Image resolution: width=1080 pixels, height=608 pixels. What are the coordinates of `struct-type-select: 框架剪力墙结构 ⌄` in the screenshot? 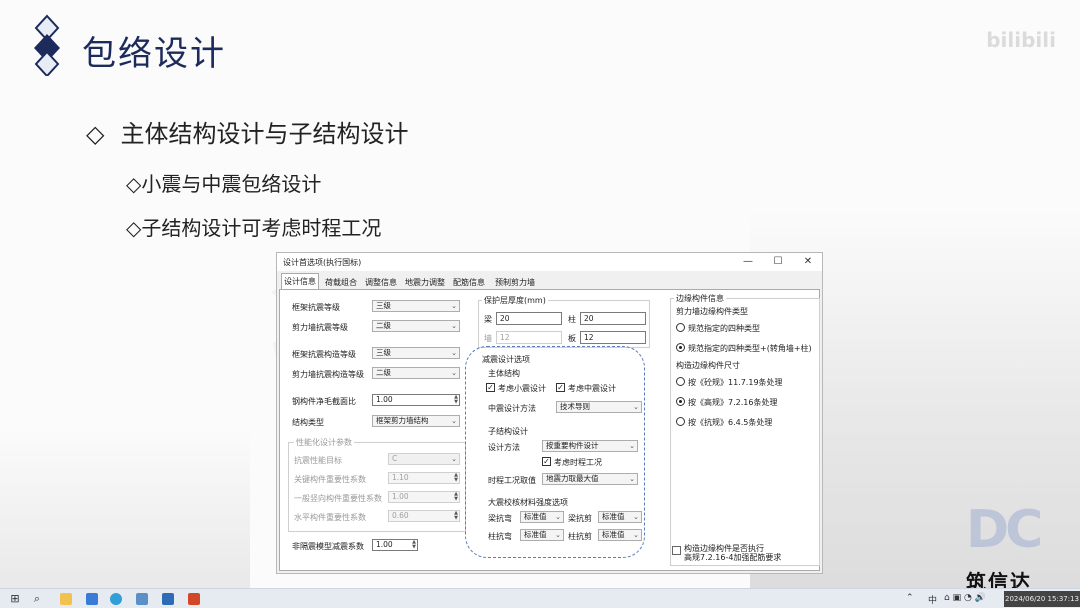 It's located at (416, 421).